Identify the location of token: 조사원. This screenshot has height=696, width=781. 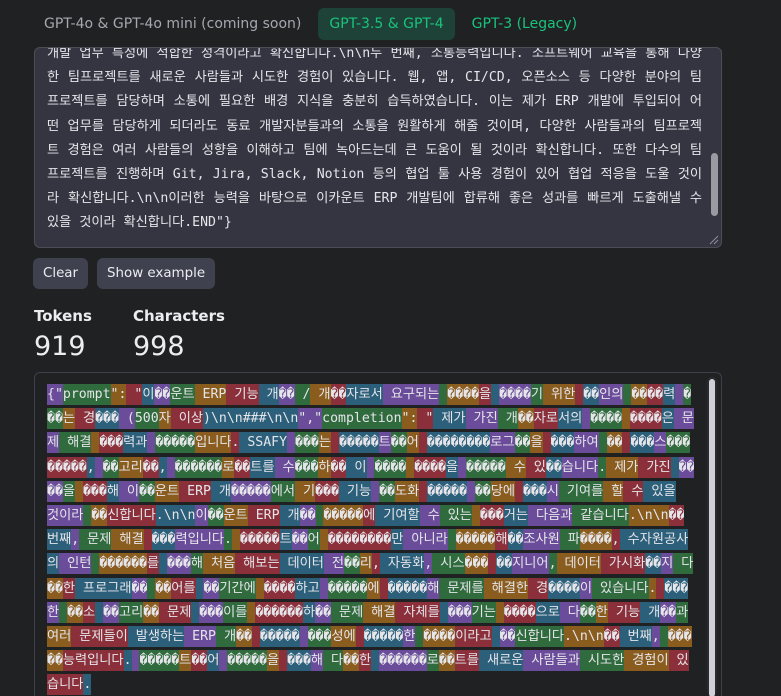
(541, 540).